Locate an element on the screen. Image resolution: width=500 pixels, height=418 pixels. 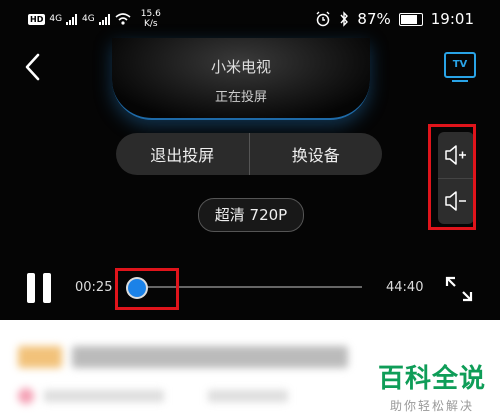
cast-action-group: 退出投屏 换设备 is located at coordinates (249, 154).